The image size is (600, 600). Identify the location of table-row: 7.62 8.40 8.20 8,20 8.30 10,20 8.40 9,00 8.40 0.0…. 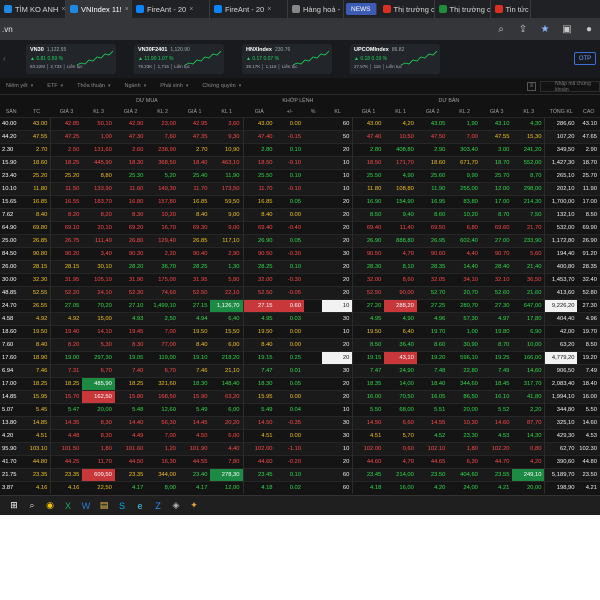
(300, 214).